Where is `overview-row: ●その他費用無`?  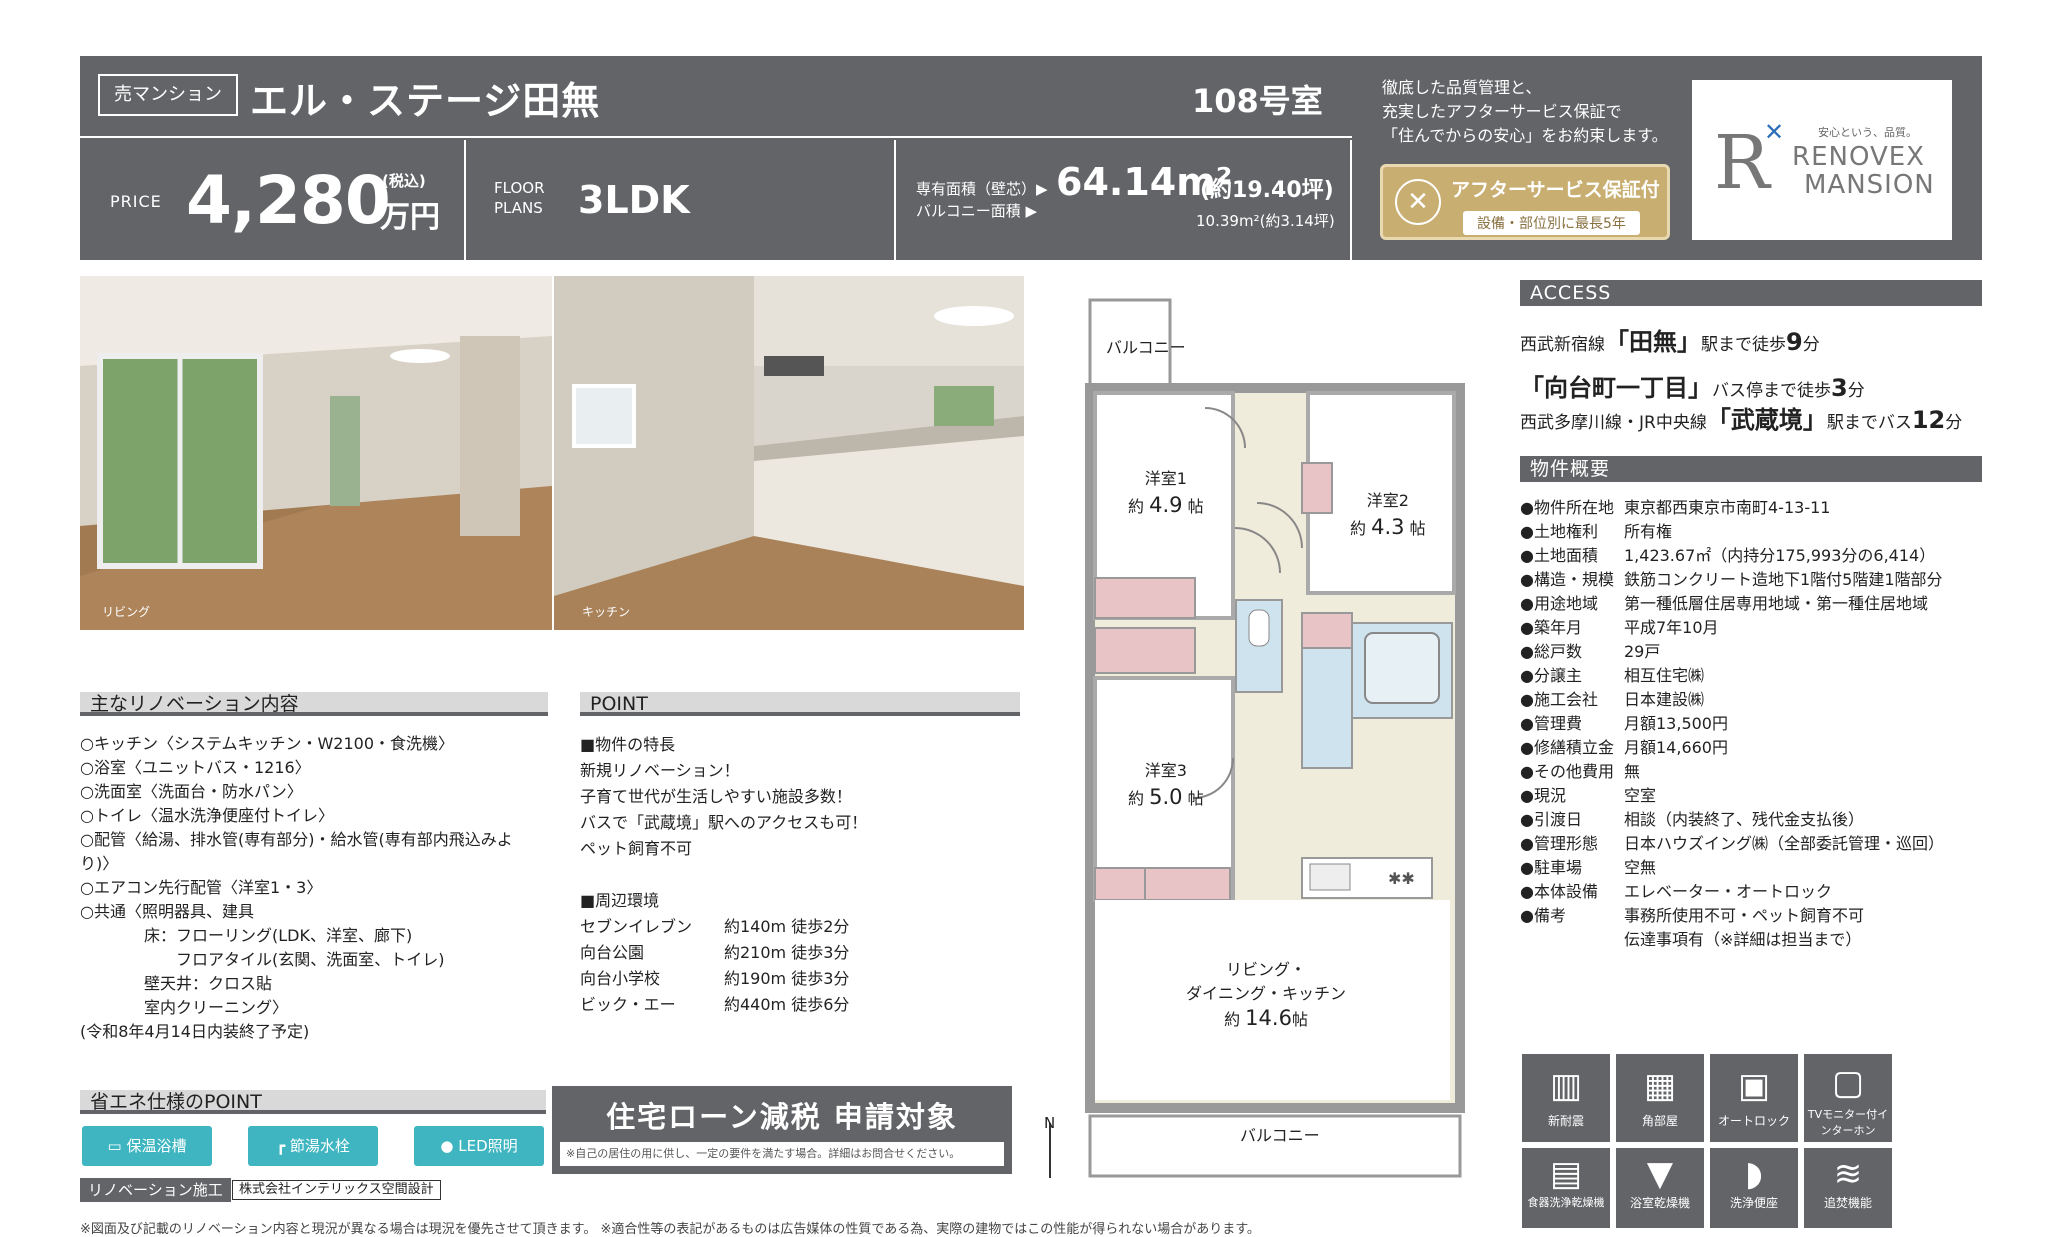 overview-row: ●その他費用無 is located at coordinates (1732, 772).